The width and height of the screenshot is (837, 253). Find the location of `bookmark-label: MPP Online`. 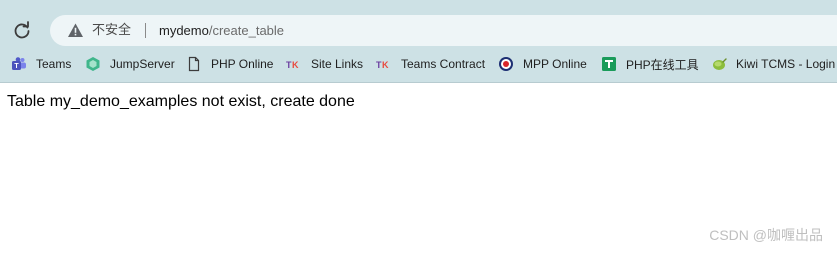

bookmark-label: MPP Online is located at coordinates (555, 64).